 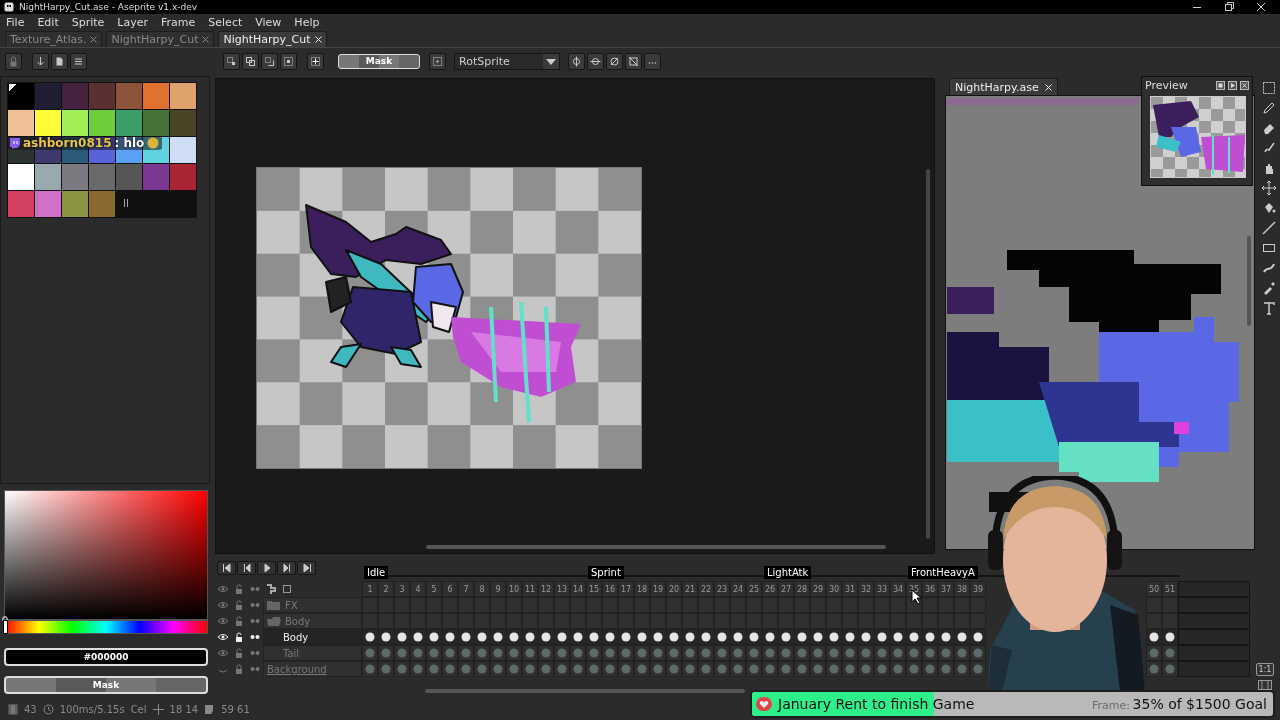 What do you see at coordinates (788, 572) in the screenshot?
I see `tag-label: LightAtk` at bounding box center [788, 572].